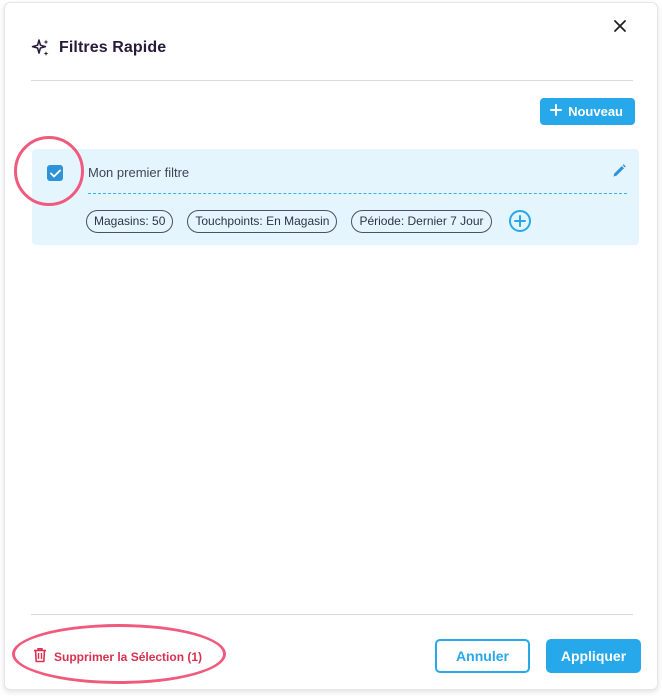 This screenshot has width=662, height=699. I want to click on dialog-header: Filtres Rapide, so click(331, 48).